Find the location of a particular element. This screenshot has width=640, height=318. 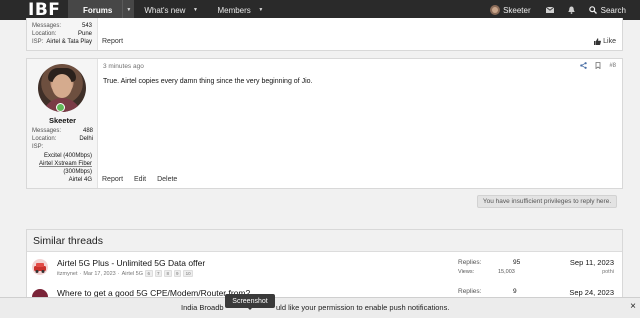

post-actions: Report is located at coordinates (112, 41).